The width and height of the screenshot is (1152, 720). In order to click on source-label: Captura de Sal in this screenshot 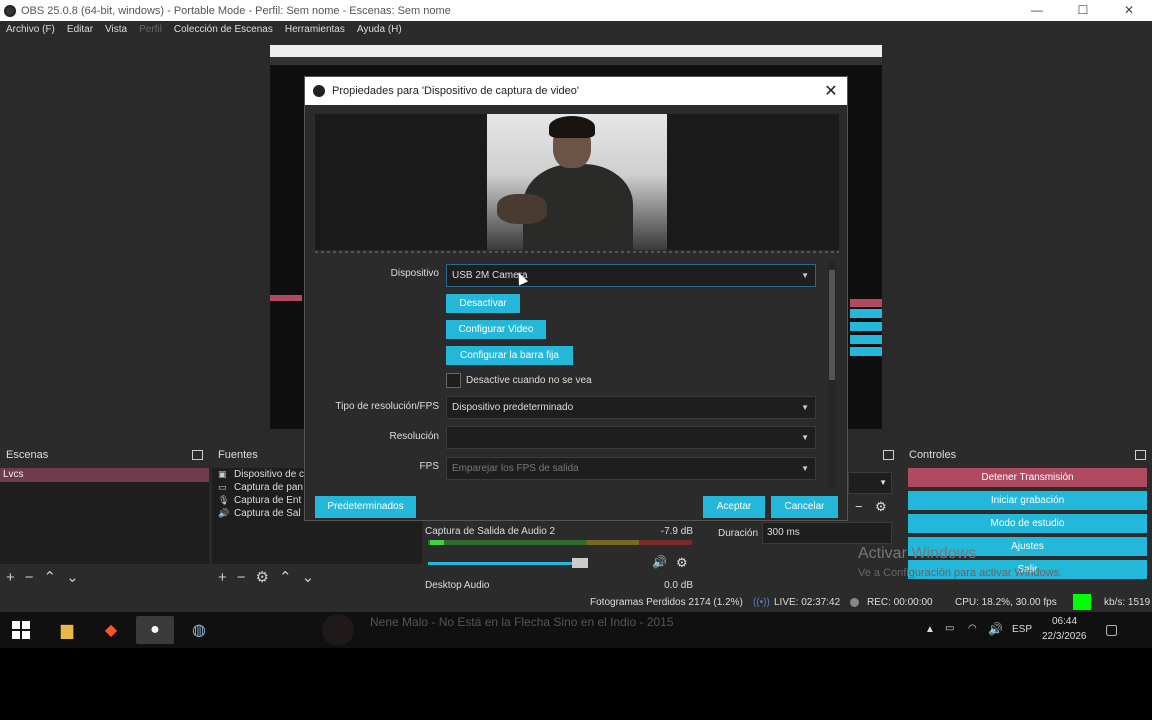, I will do `click(267, 513)`.